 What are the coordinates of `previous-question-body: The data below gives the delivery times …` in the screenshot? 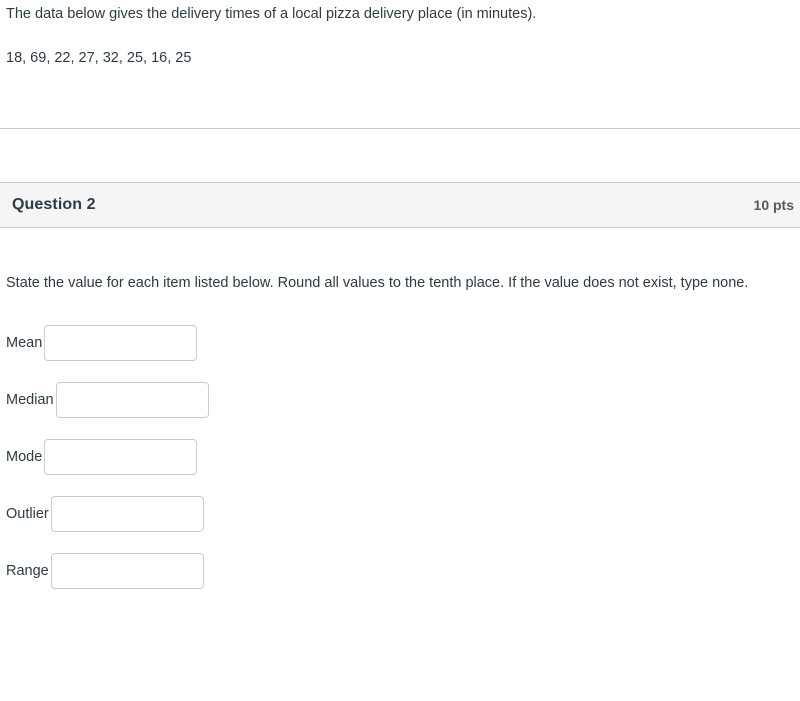 It's located at (400, 34).